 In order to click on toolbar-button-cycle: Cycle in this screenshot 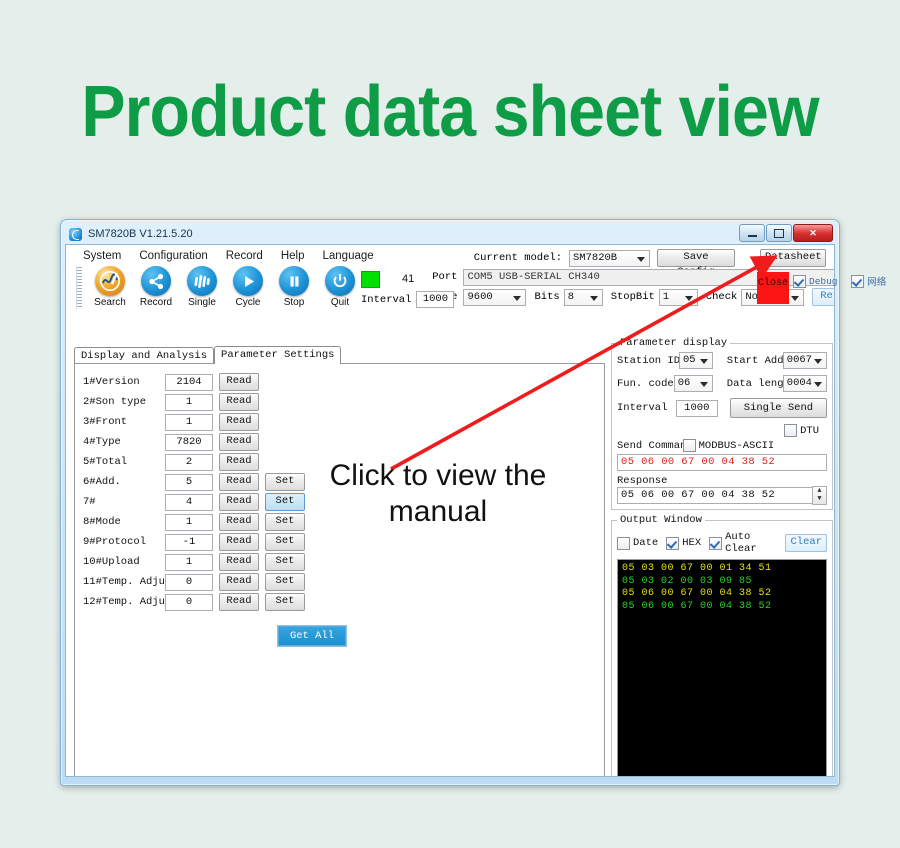, I will do `click(248, 287)`.